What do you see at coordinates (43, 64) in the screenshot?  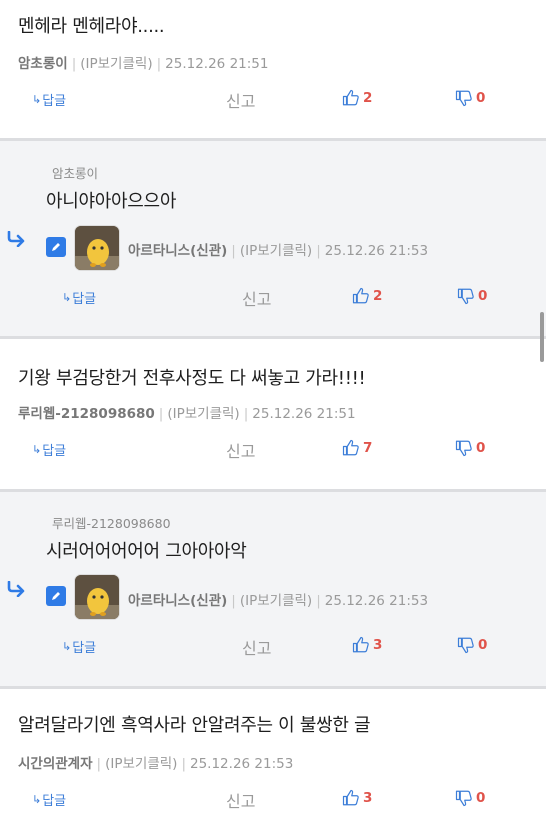 I see `author-name: 암초롱이` at bounding box center [43, 64].